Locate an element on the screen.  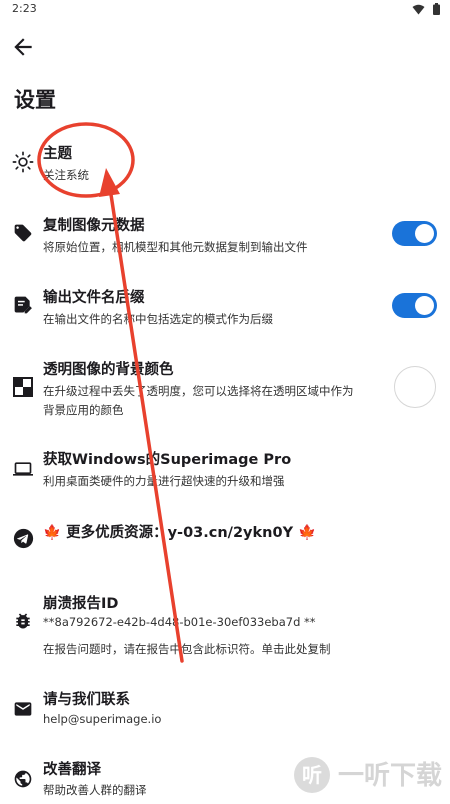
contact-title: 请与我们联系 is located at coordinates (86, 700).